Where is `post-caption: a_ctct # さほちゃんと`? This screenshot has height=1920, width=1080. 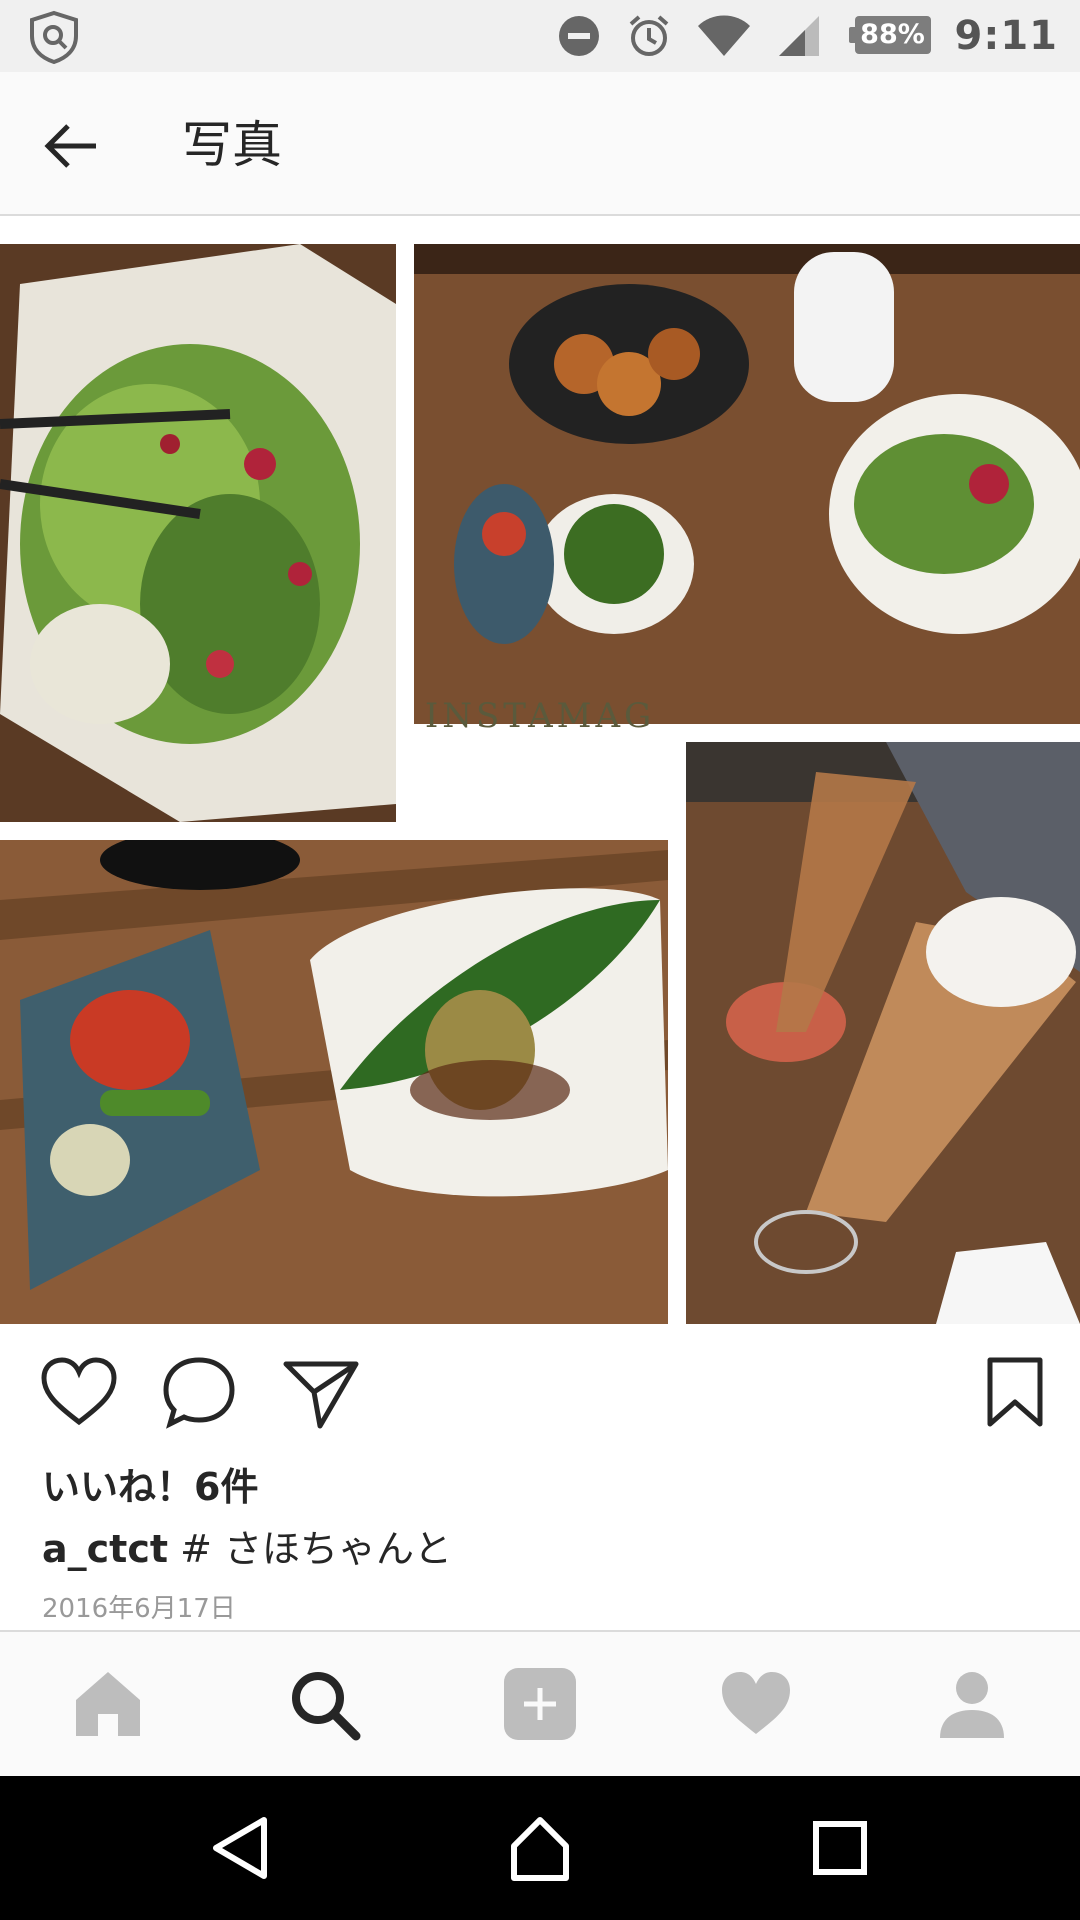 post-caption: a_ctct # さほちゃんと is located at coordinates (247, 1545).